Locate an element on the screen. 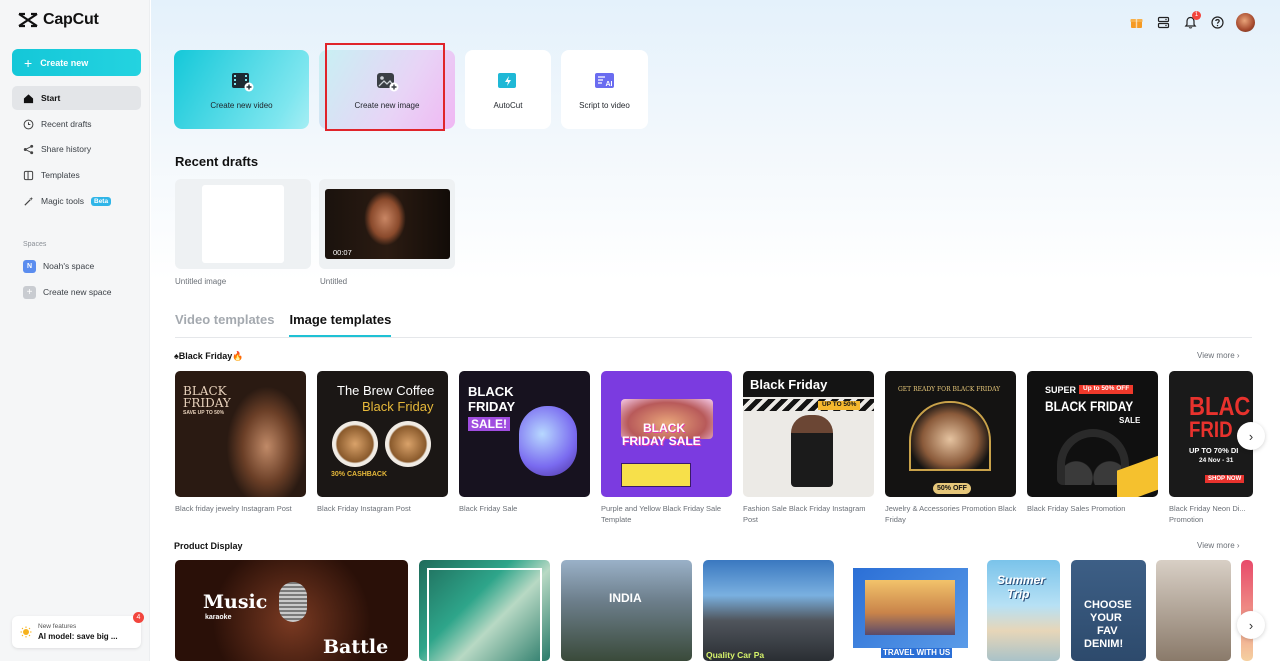 Image resolution: width=1280 pixels, height=661 pixels. script-to-video-card: AI Script to video is located at coordinates (604, 89).